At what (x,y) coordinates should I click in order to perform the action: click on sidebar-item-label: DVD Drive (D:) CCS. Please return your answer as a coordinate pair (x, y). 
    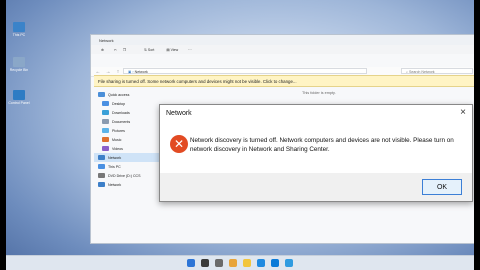
    Looking at the image, I should click on (124, 175).